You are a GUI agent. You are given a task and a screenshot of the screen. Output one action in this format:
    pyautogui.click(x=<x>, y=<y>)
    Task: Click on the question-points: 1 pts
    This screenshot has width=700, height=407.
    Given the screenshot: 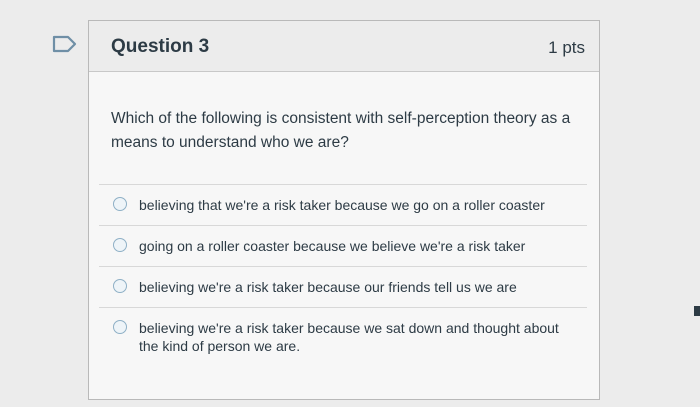 What is the action you would take?
    pyautogui.click(x=566, y=47)
    